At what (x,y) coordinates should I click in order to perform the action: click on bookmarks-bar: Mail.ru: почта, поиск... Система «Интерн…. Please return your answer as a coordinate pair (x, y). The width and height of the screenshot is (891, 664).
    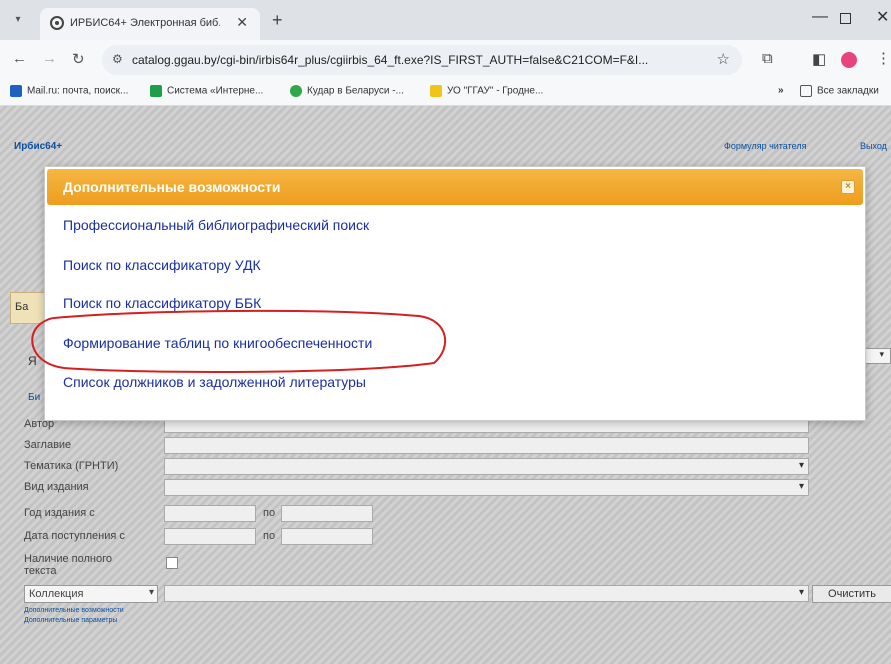
    Looking at the image, I should click on (445, 93).